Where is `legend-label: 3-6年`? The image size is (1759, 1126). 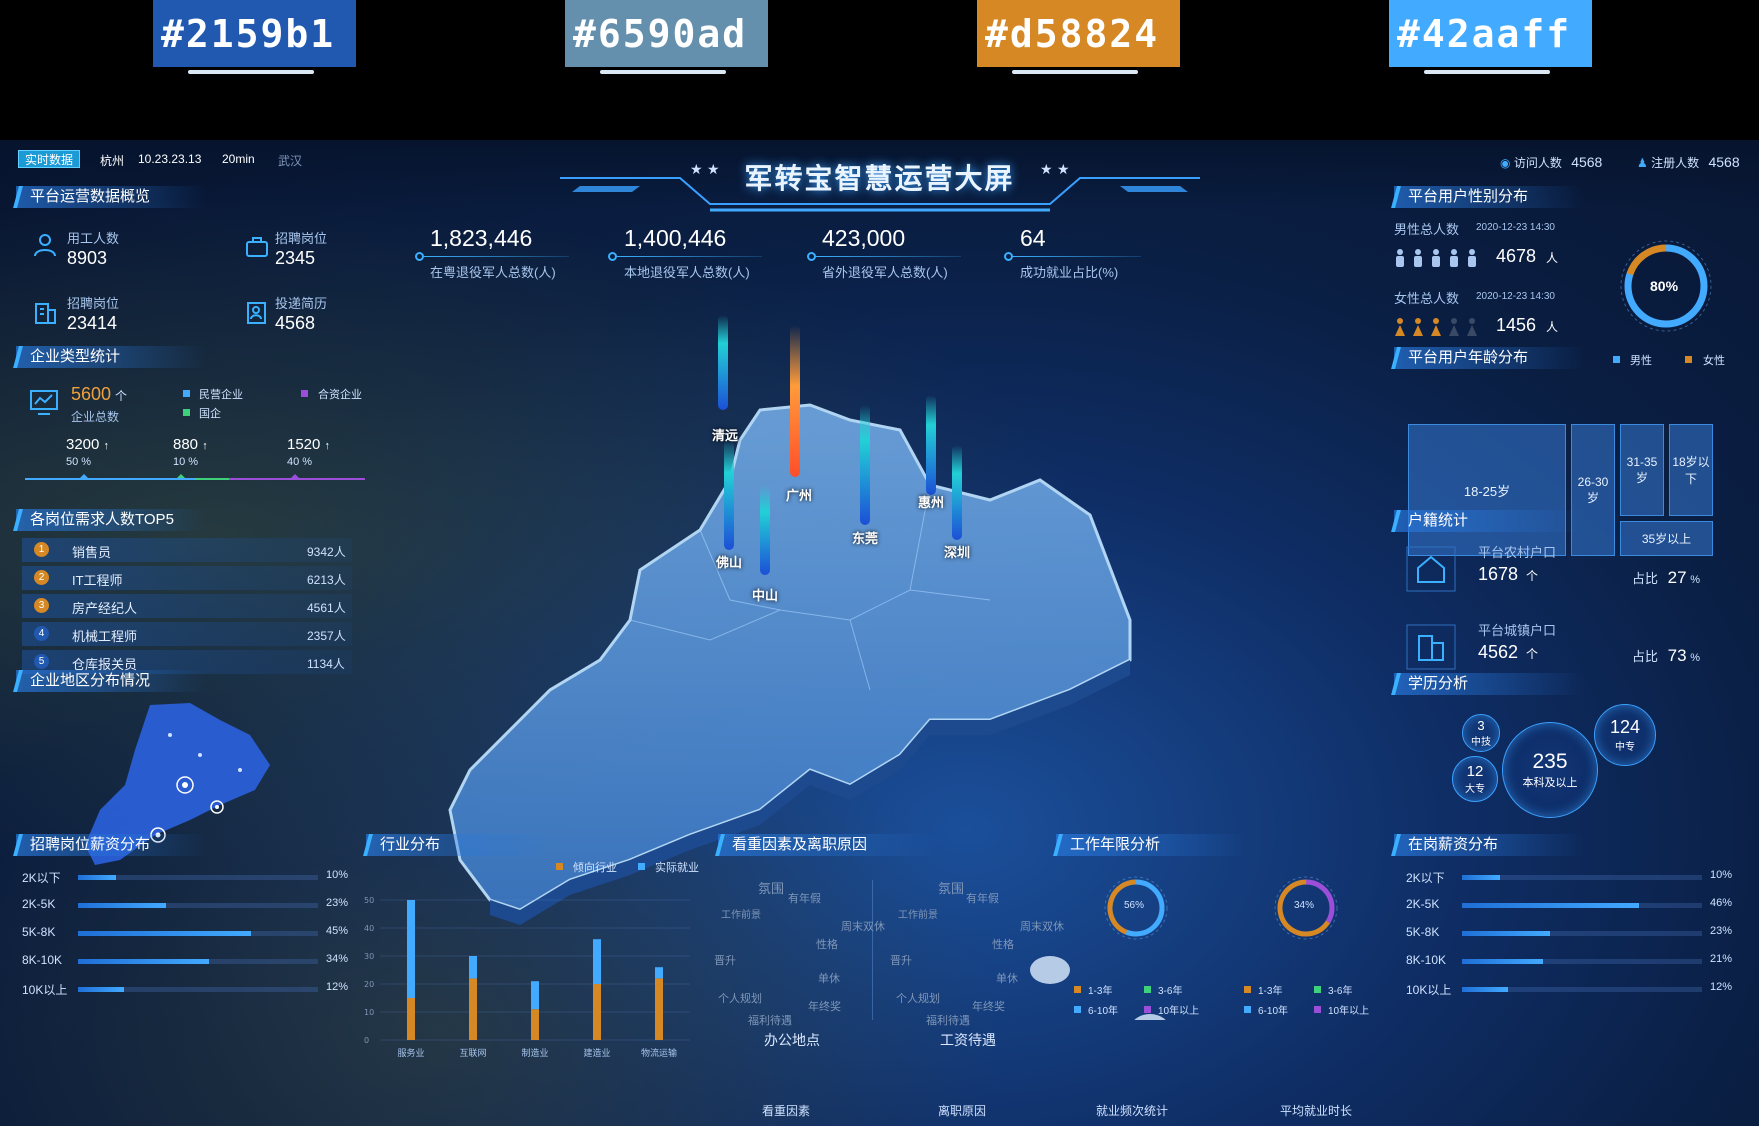
legend-label: 3-6年 is located at coordinates (1340, 991).